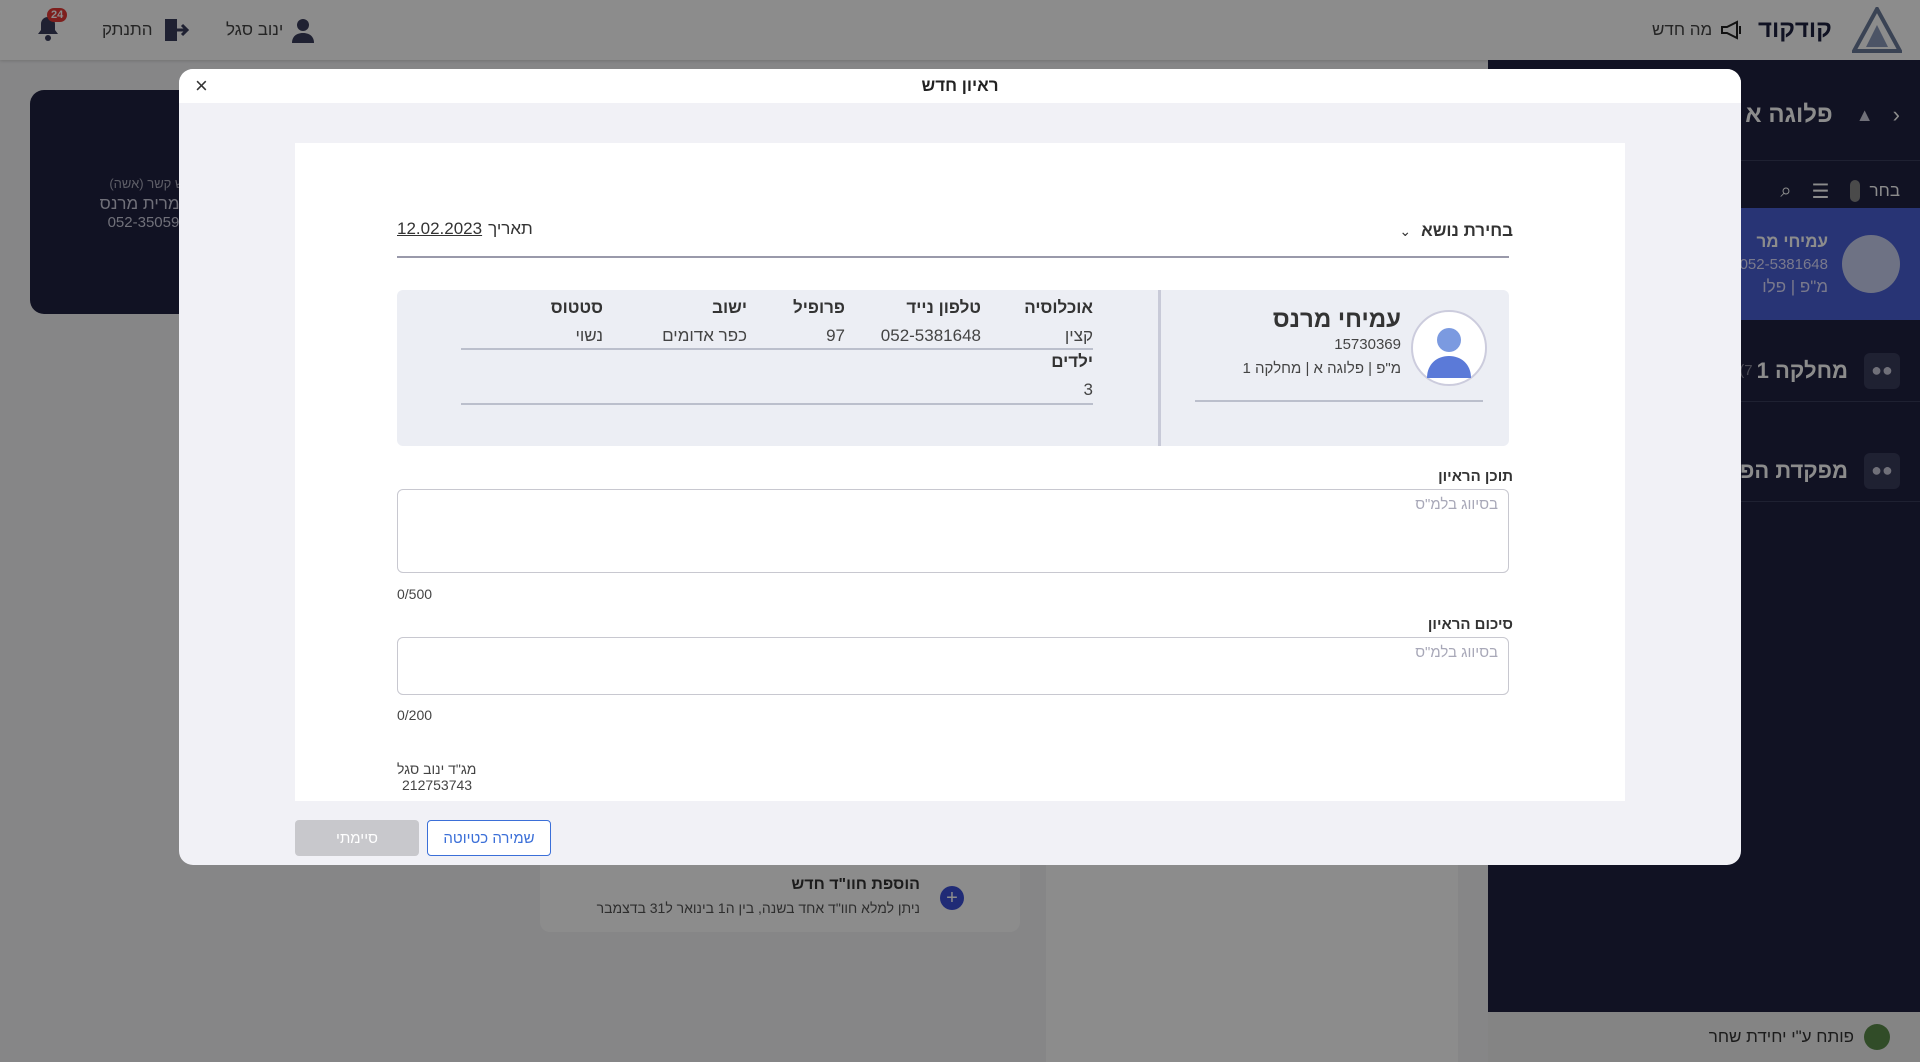  What do you see at coordinates (1456, 504) in the screenshot?
I see `content-placeholder: בסיווג בלמ"ס` at bounding box center [1456, 504].